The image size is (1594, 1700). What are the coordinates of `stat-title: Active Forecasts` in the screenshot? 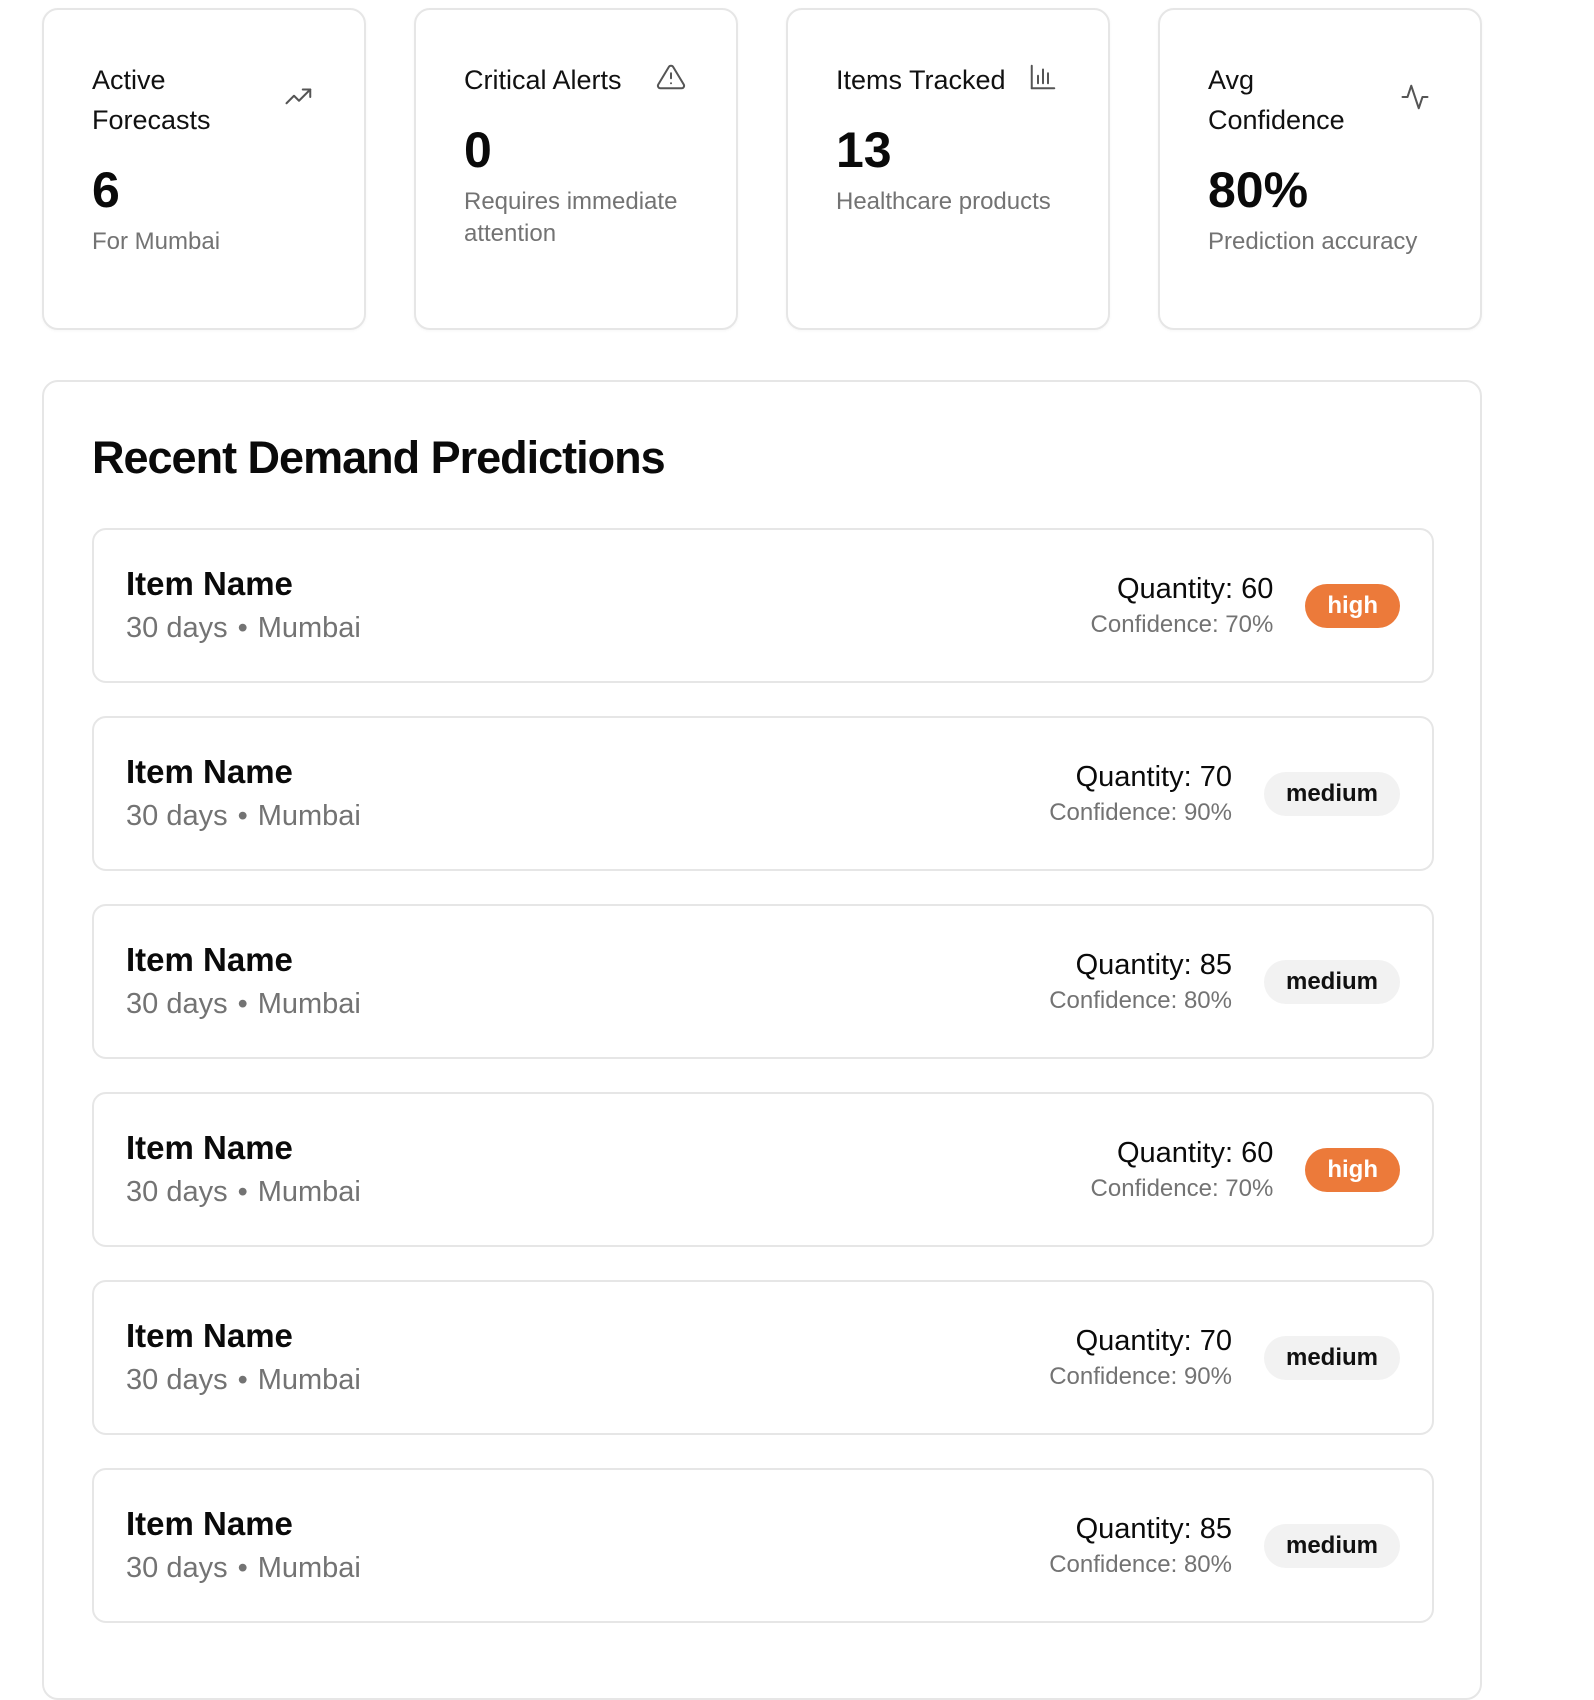 It's located at (151, 100).